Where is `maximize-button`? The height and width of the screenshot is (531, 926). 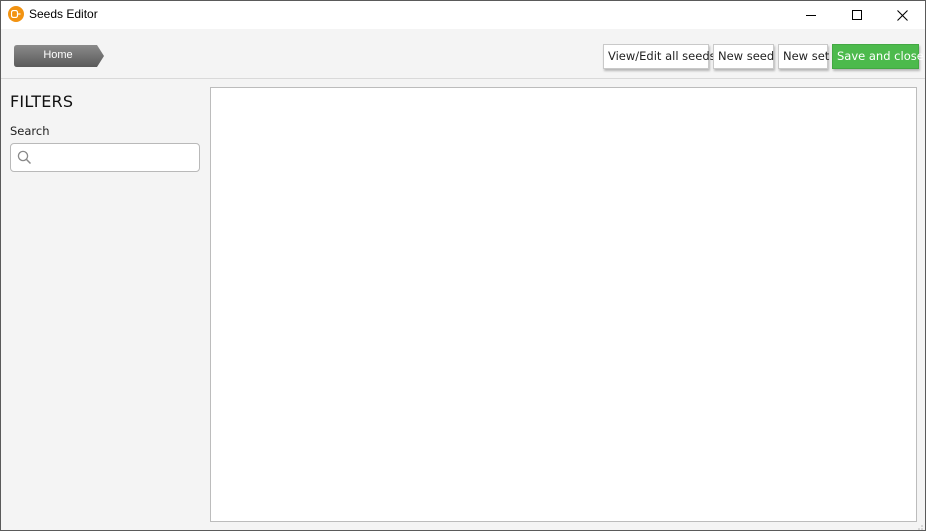 maximize-button is located at coordinates (857, 15).